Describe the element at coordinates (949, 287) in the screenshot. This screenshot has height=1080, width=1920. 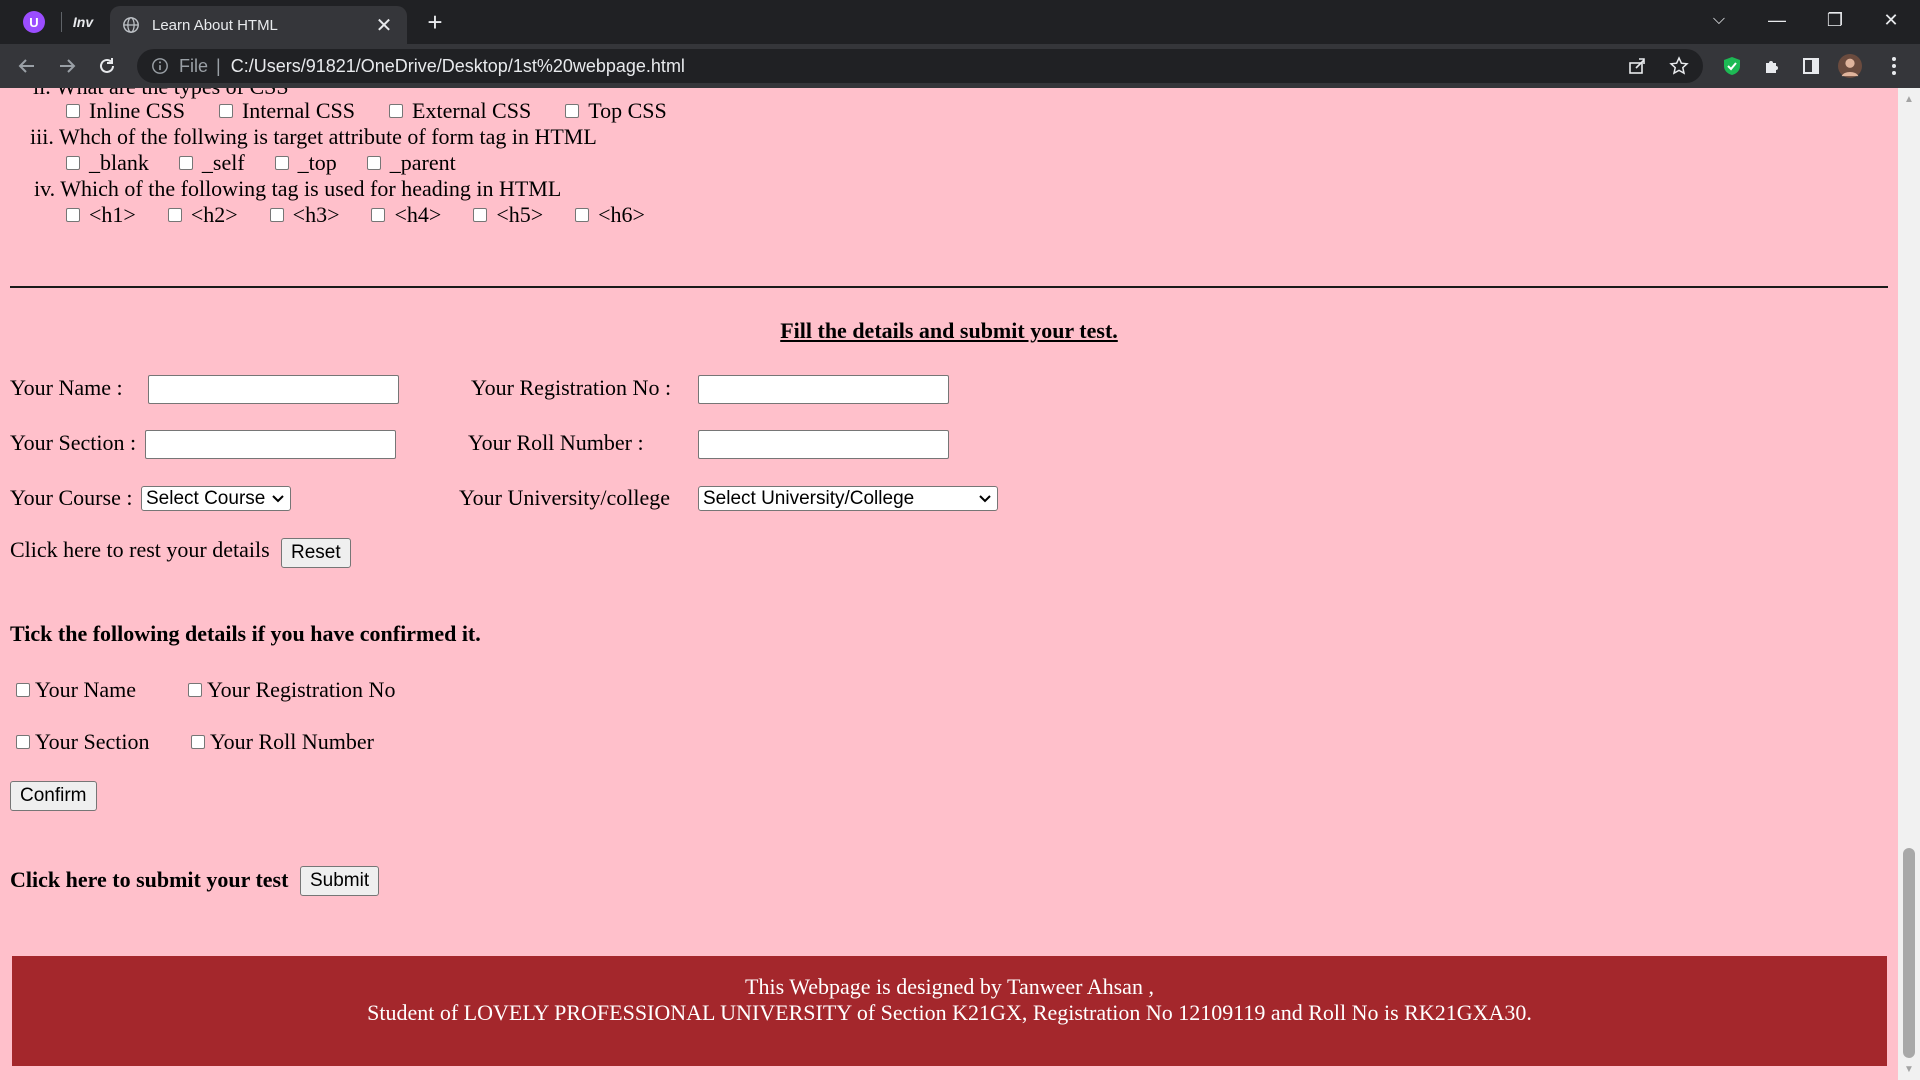
I see `horizontal-rule` at that location.